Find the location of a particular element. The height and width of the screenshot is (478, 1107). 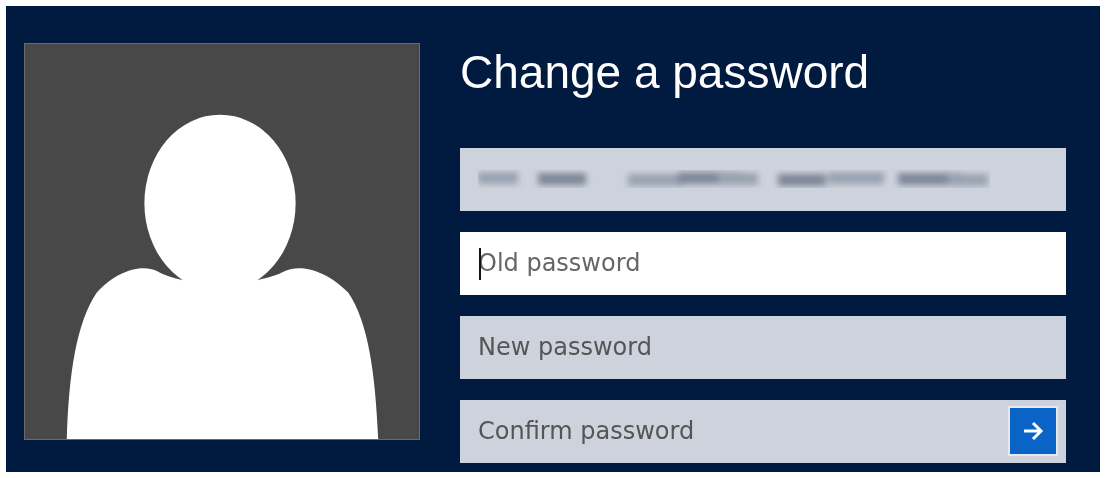

text-cursor is located at coordinates (480, 263).